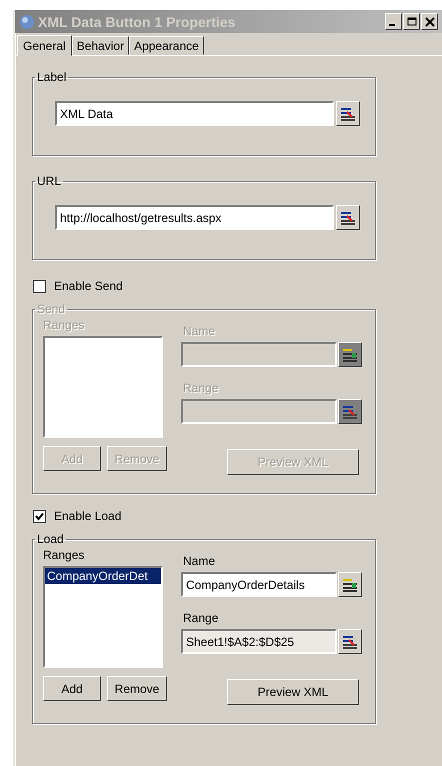  Describe the element at coordinates (199, 562) in the screenshot. I see `name-label: Name` at that location.